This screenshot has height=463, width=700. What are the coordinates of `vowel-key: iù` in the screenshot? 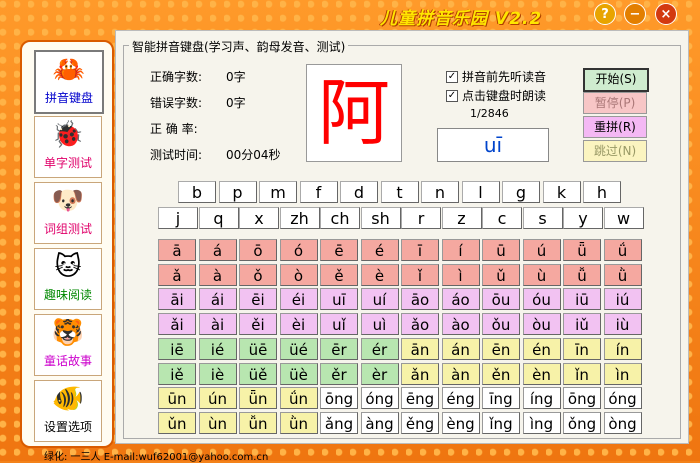 It's located at (622, 323).